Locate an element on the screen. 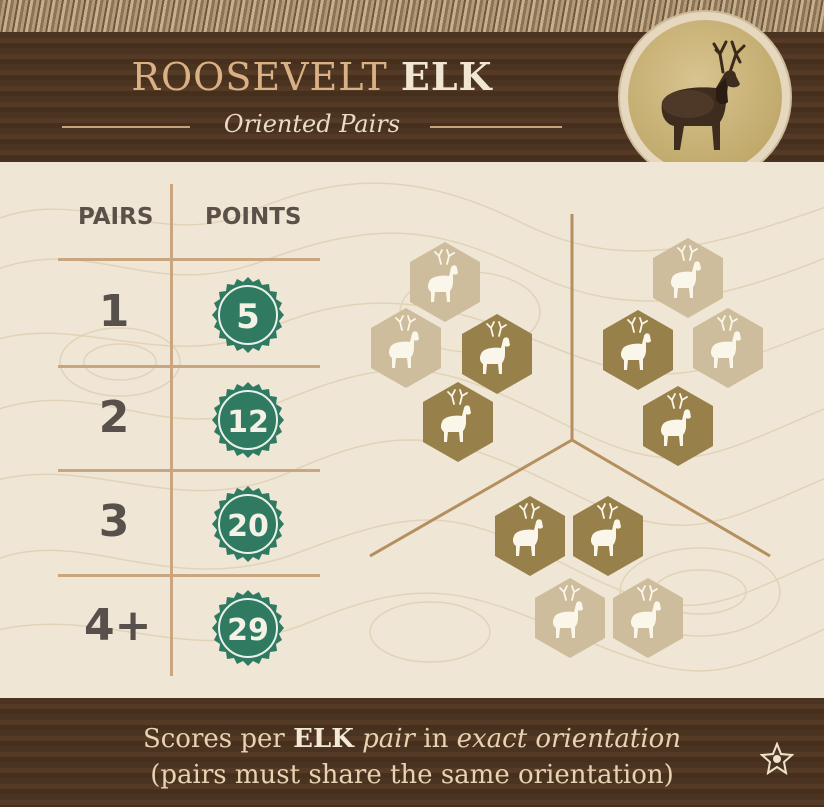  pattern-b is located at coordinates (683, 352).